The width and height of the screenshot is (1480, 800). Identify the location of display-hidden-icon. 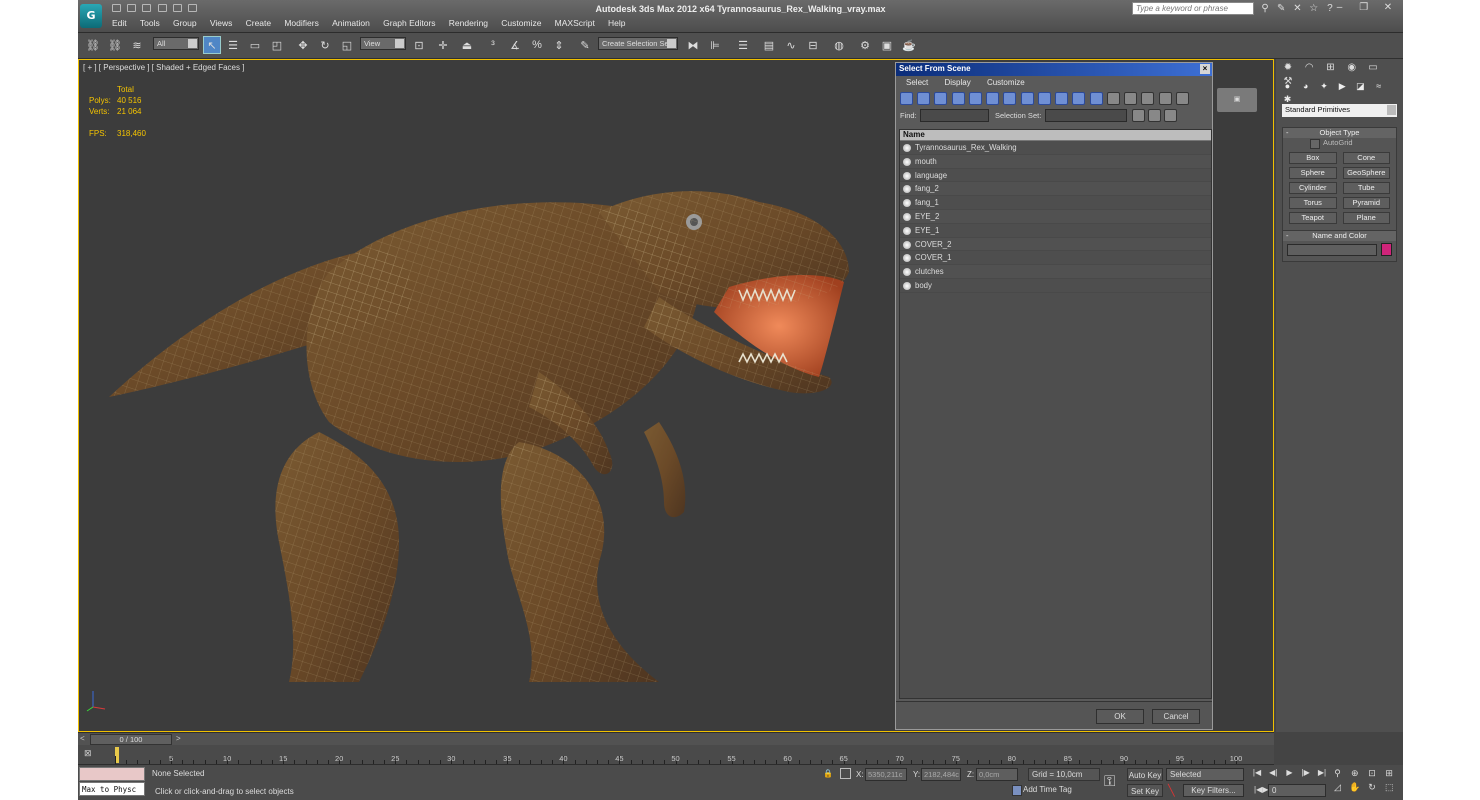
(1096, 98).